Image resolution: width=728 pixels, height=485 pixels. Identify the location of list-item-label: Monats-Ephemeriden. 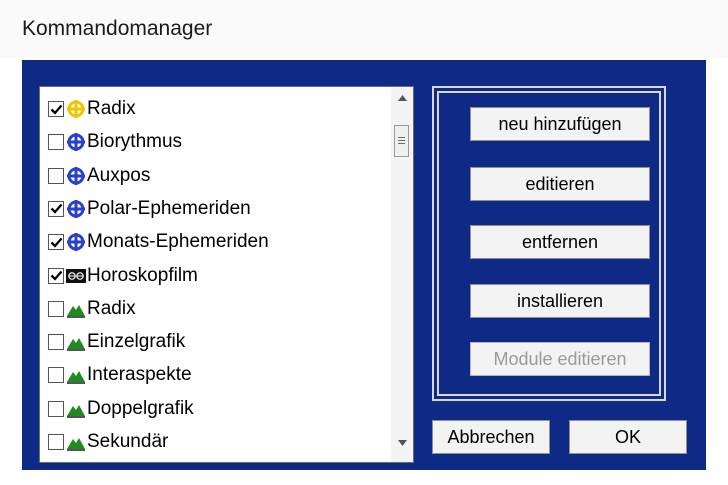
(178, 242).